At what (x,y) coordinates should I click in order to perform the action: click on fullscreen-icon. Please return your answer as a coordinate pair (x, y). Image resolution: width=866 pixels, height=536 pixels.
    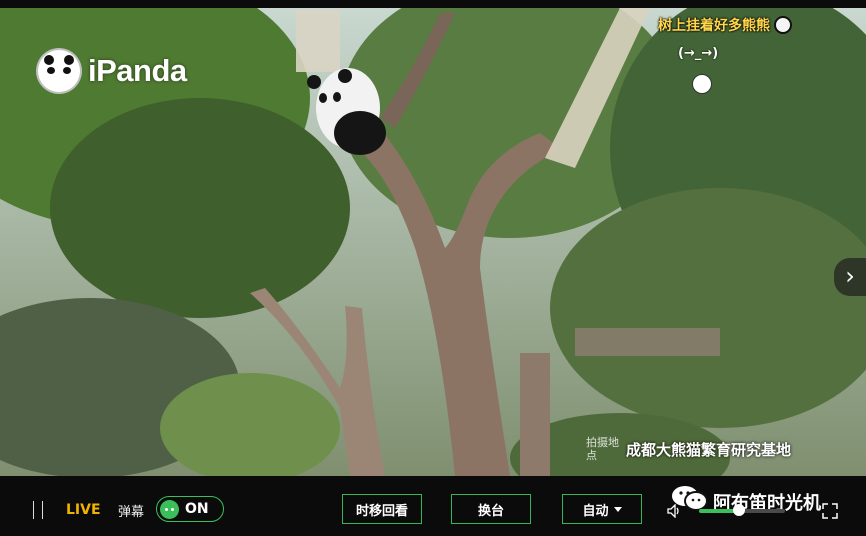
    Looking at the image, I should click on (830, 511).